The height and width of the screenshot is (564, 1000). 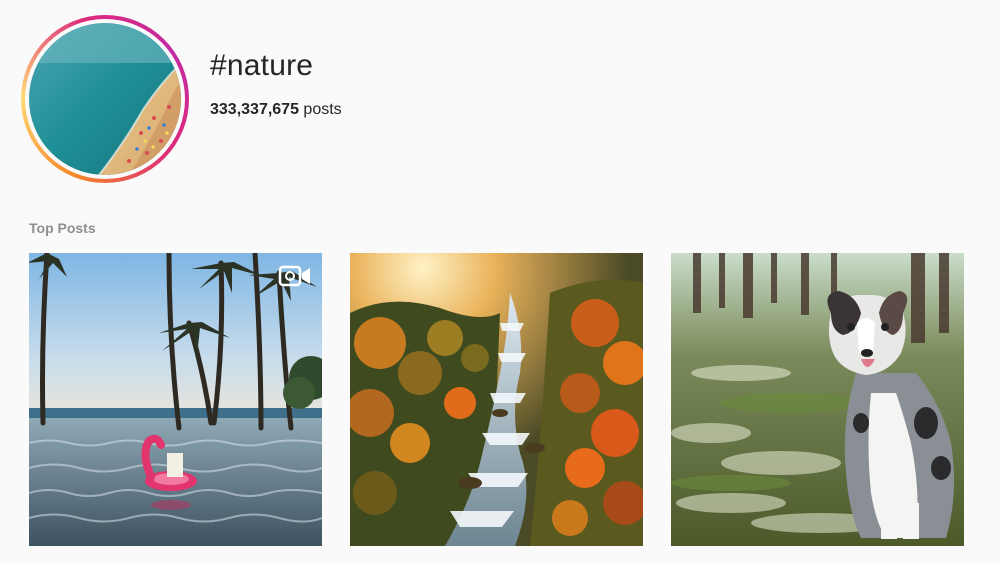 I want to click on story-ring, so click(x=105, y=99).